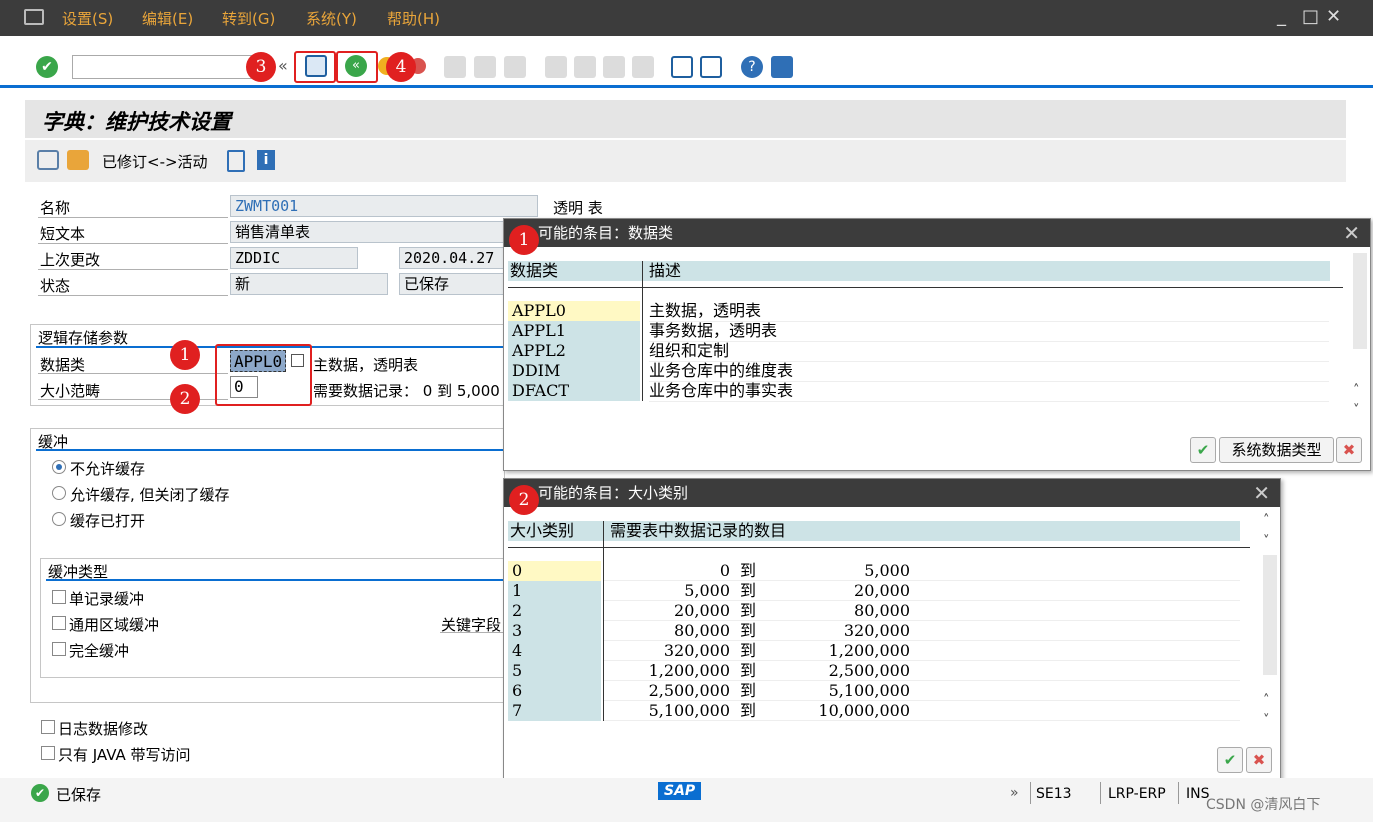  What do you see at coordinates (59, 519) in the screenshot?
I see `radio-buffering-on` at bounding box center [59, 519].